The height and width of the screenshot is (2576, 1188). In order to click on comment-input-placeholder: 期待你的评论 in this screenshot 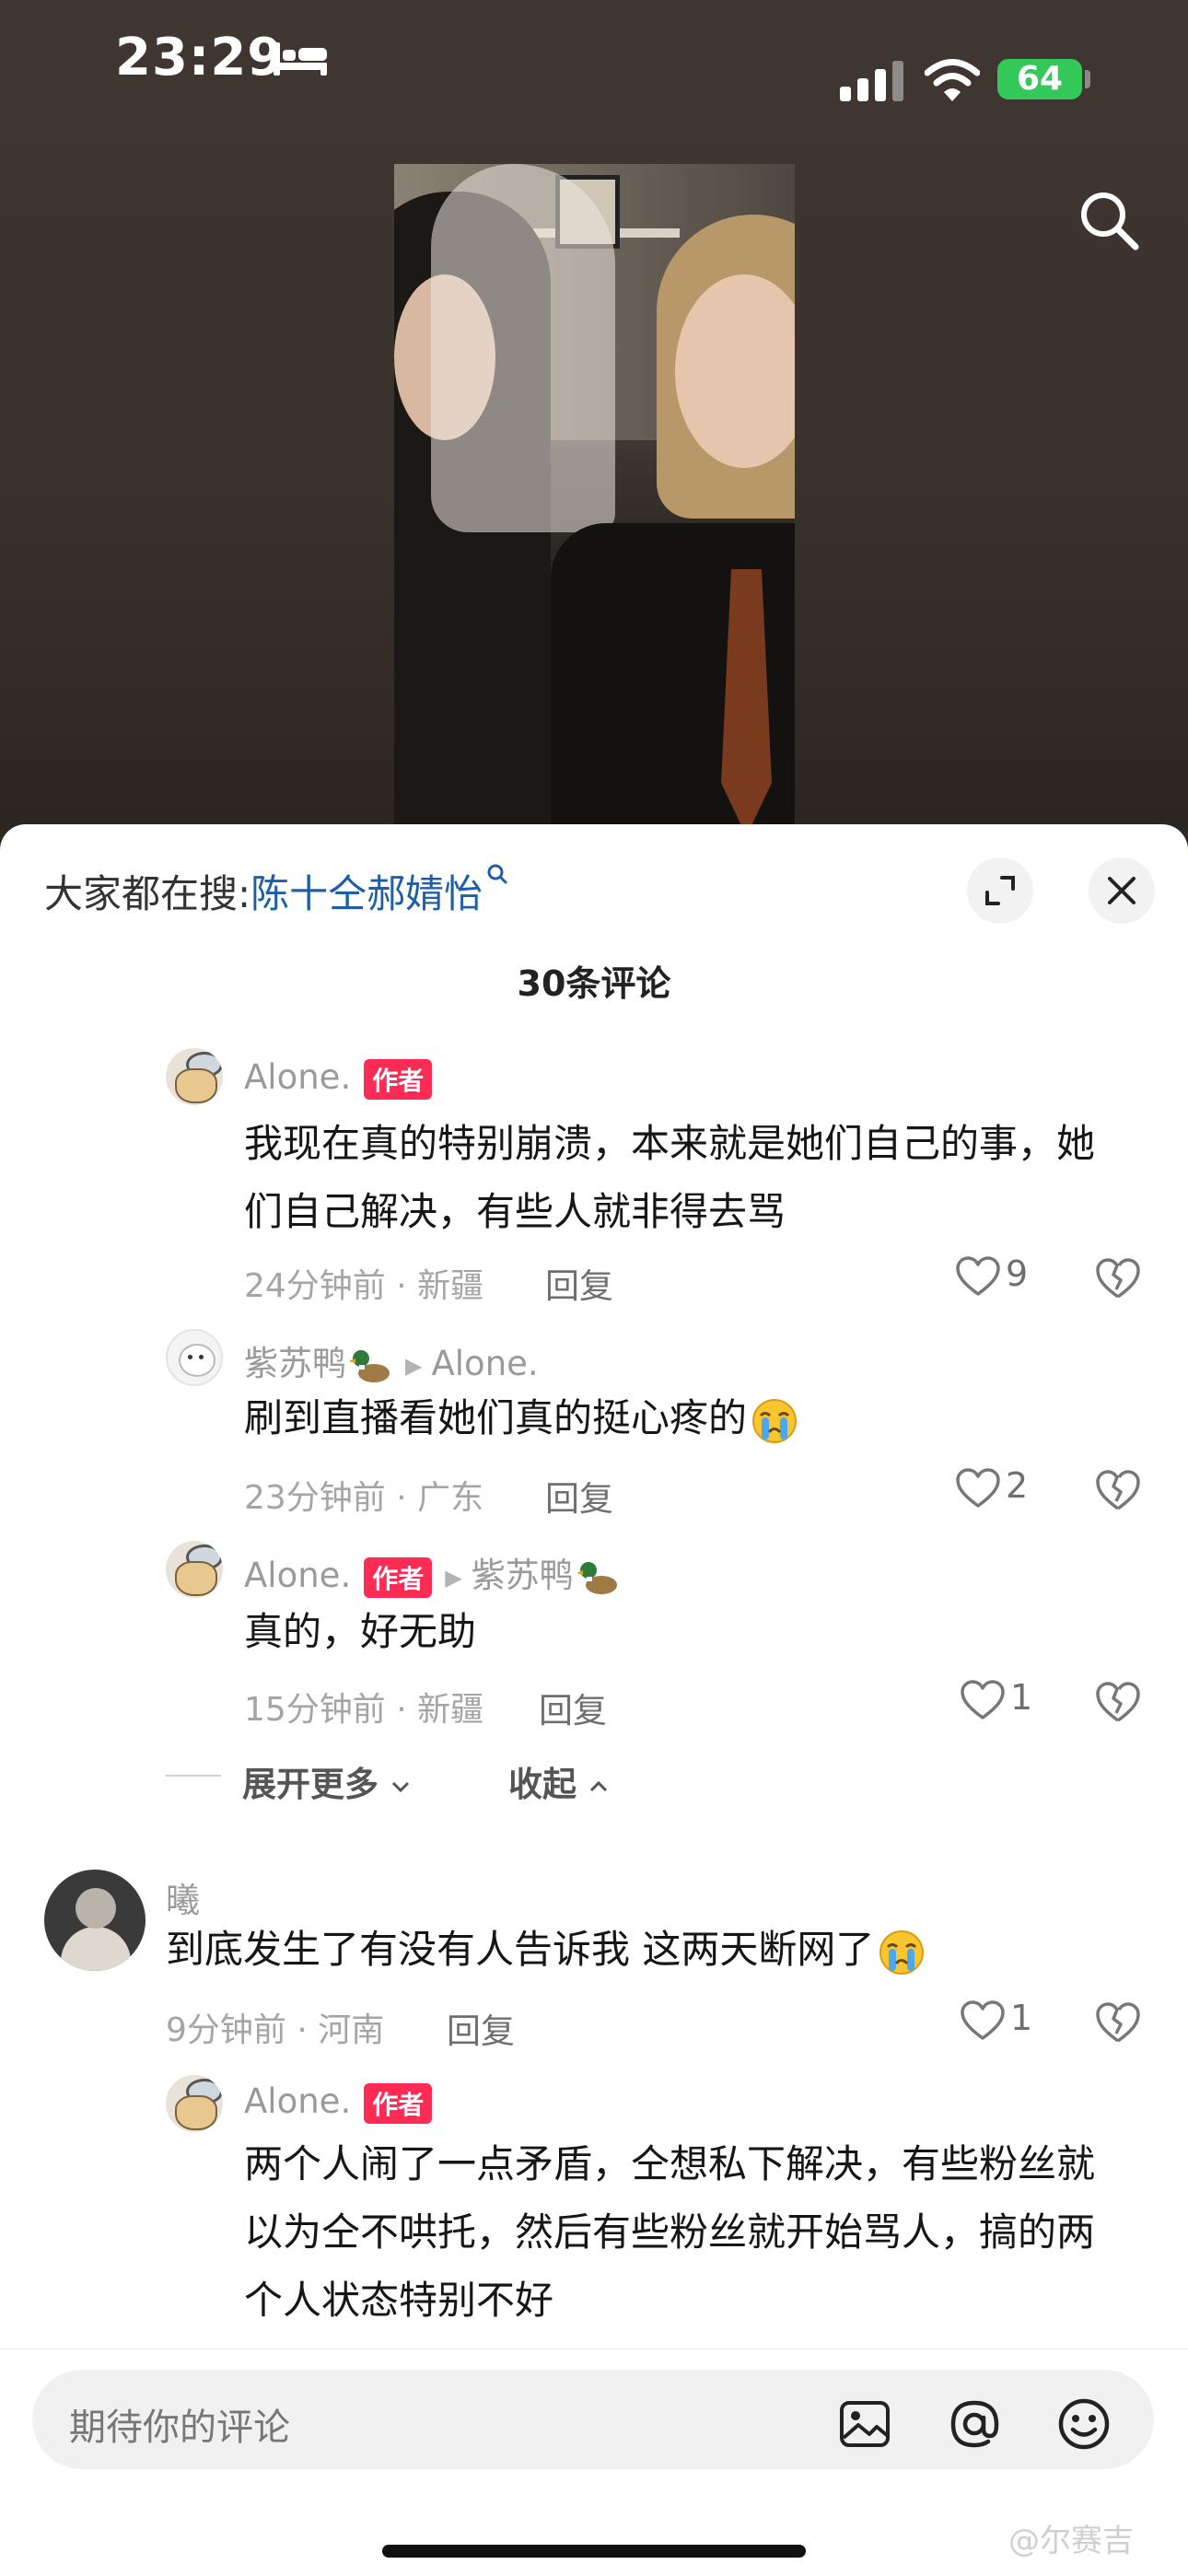, I will do `click(179, 2428)`.